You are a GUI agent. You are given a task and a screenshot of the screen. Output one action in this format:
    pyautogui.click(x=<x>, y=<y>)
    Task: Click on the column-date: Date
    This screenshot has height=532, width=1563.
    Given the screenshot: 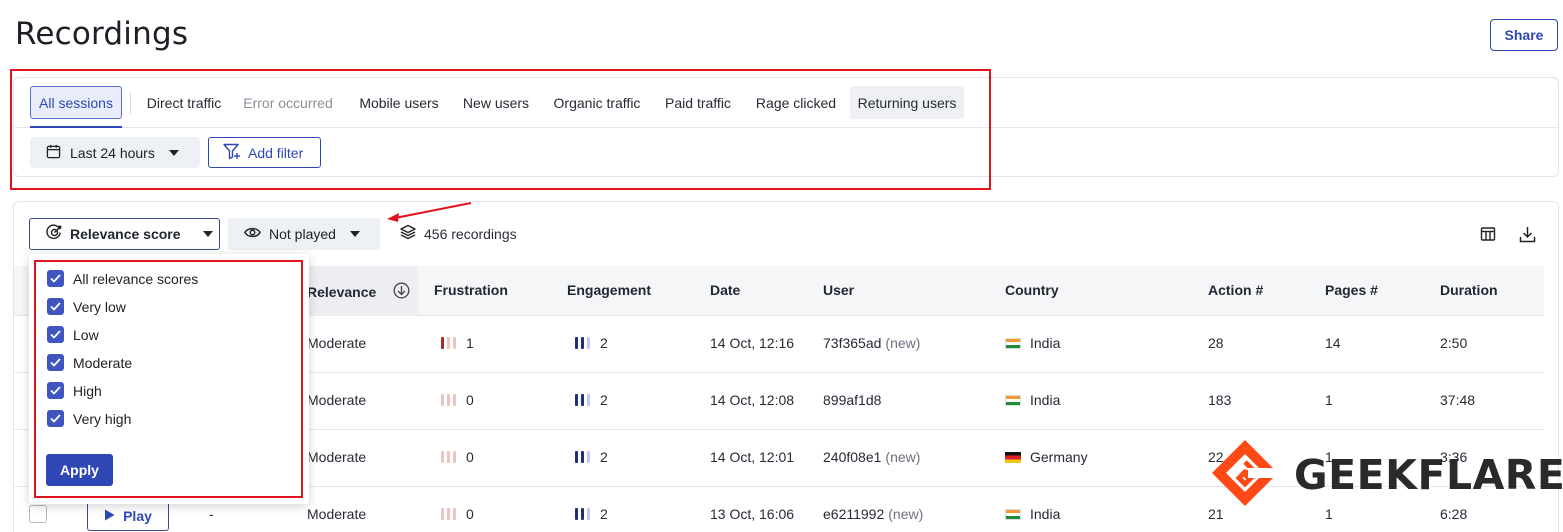 What is the action you would take?
    pyautogui.click(x=725, y=290)
    